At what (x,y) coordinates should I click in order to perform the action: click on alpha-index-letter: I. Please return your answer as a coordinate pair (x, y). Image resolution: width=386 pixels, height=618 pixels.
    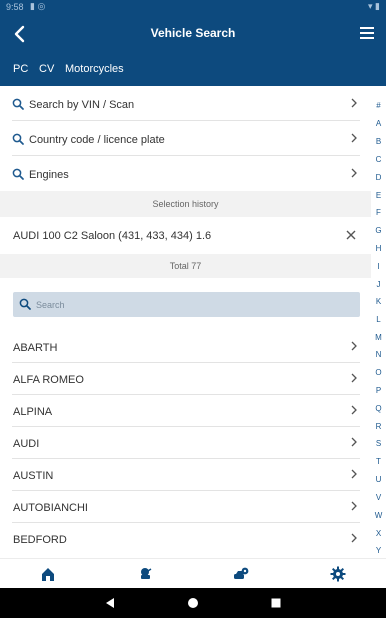
    Looking at the image, I should click on (378, 266).